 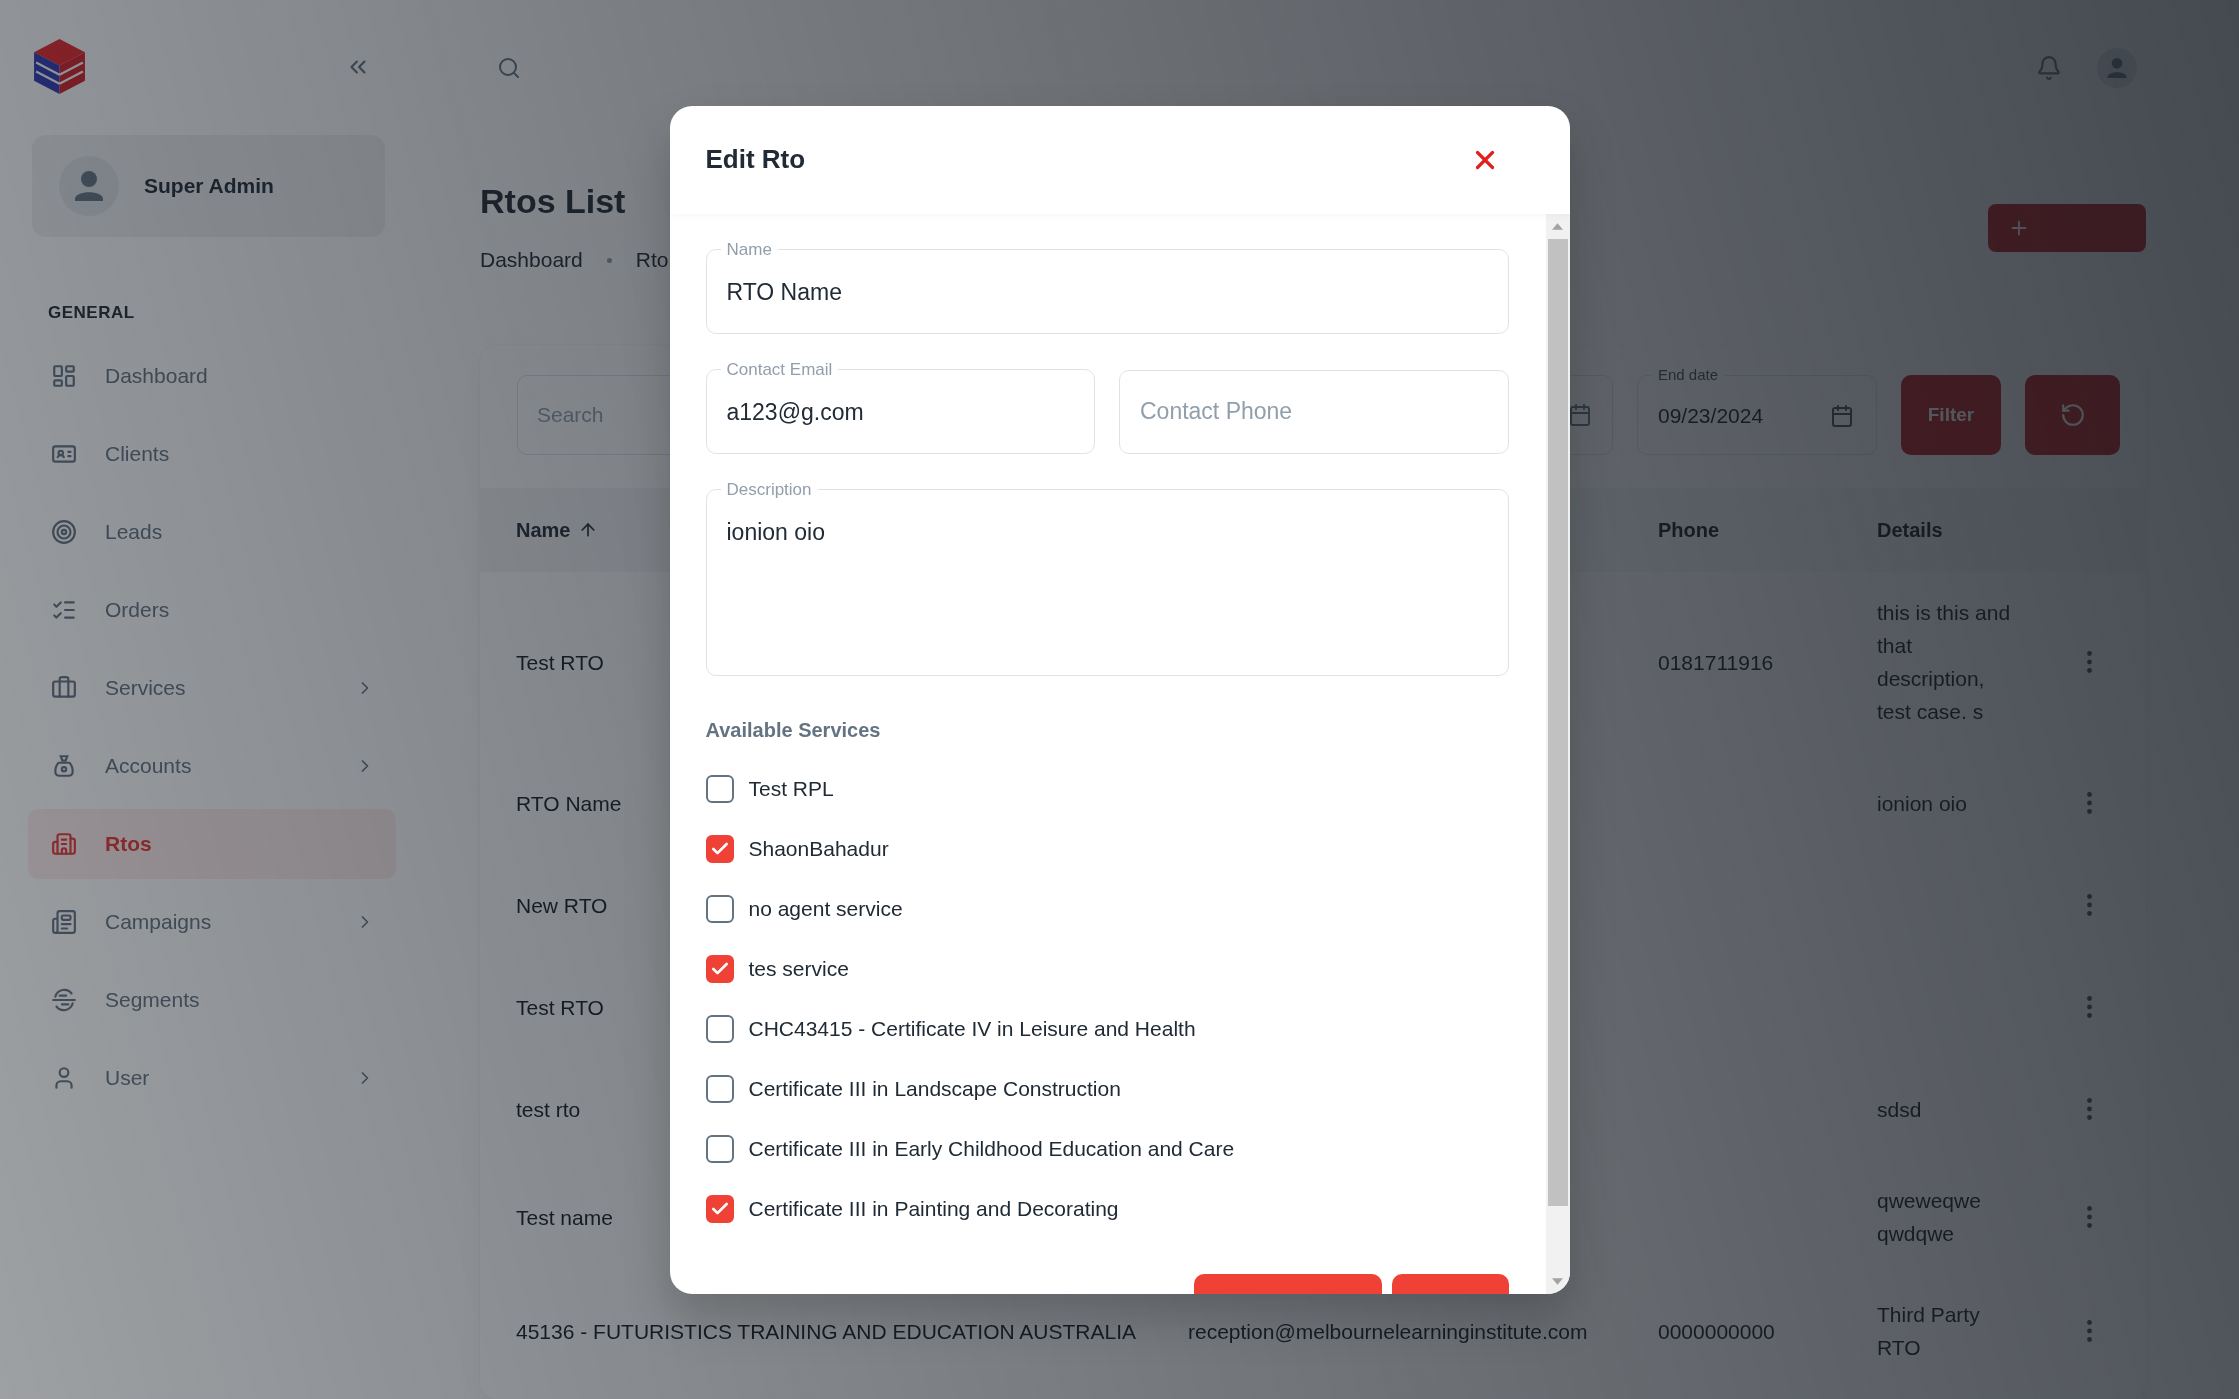 What do you see at coordinates (1107, 532) in the screenshot?
I see `field-value: ionion oio` at bounding box center [1107, 532].